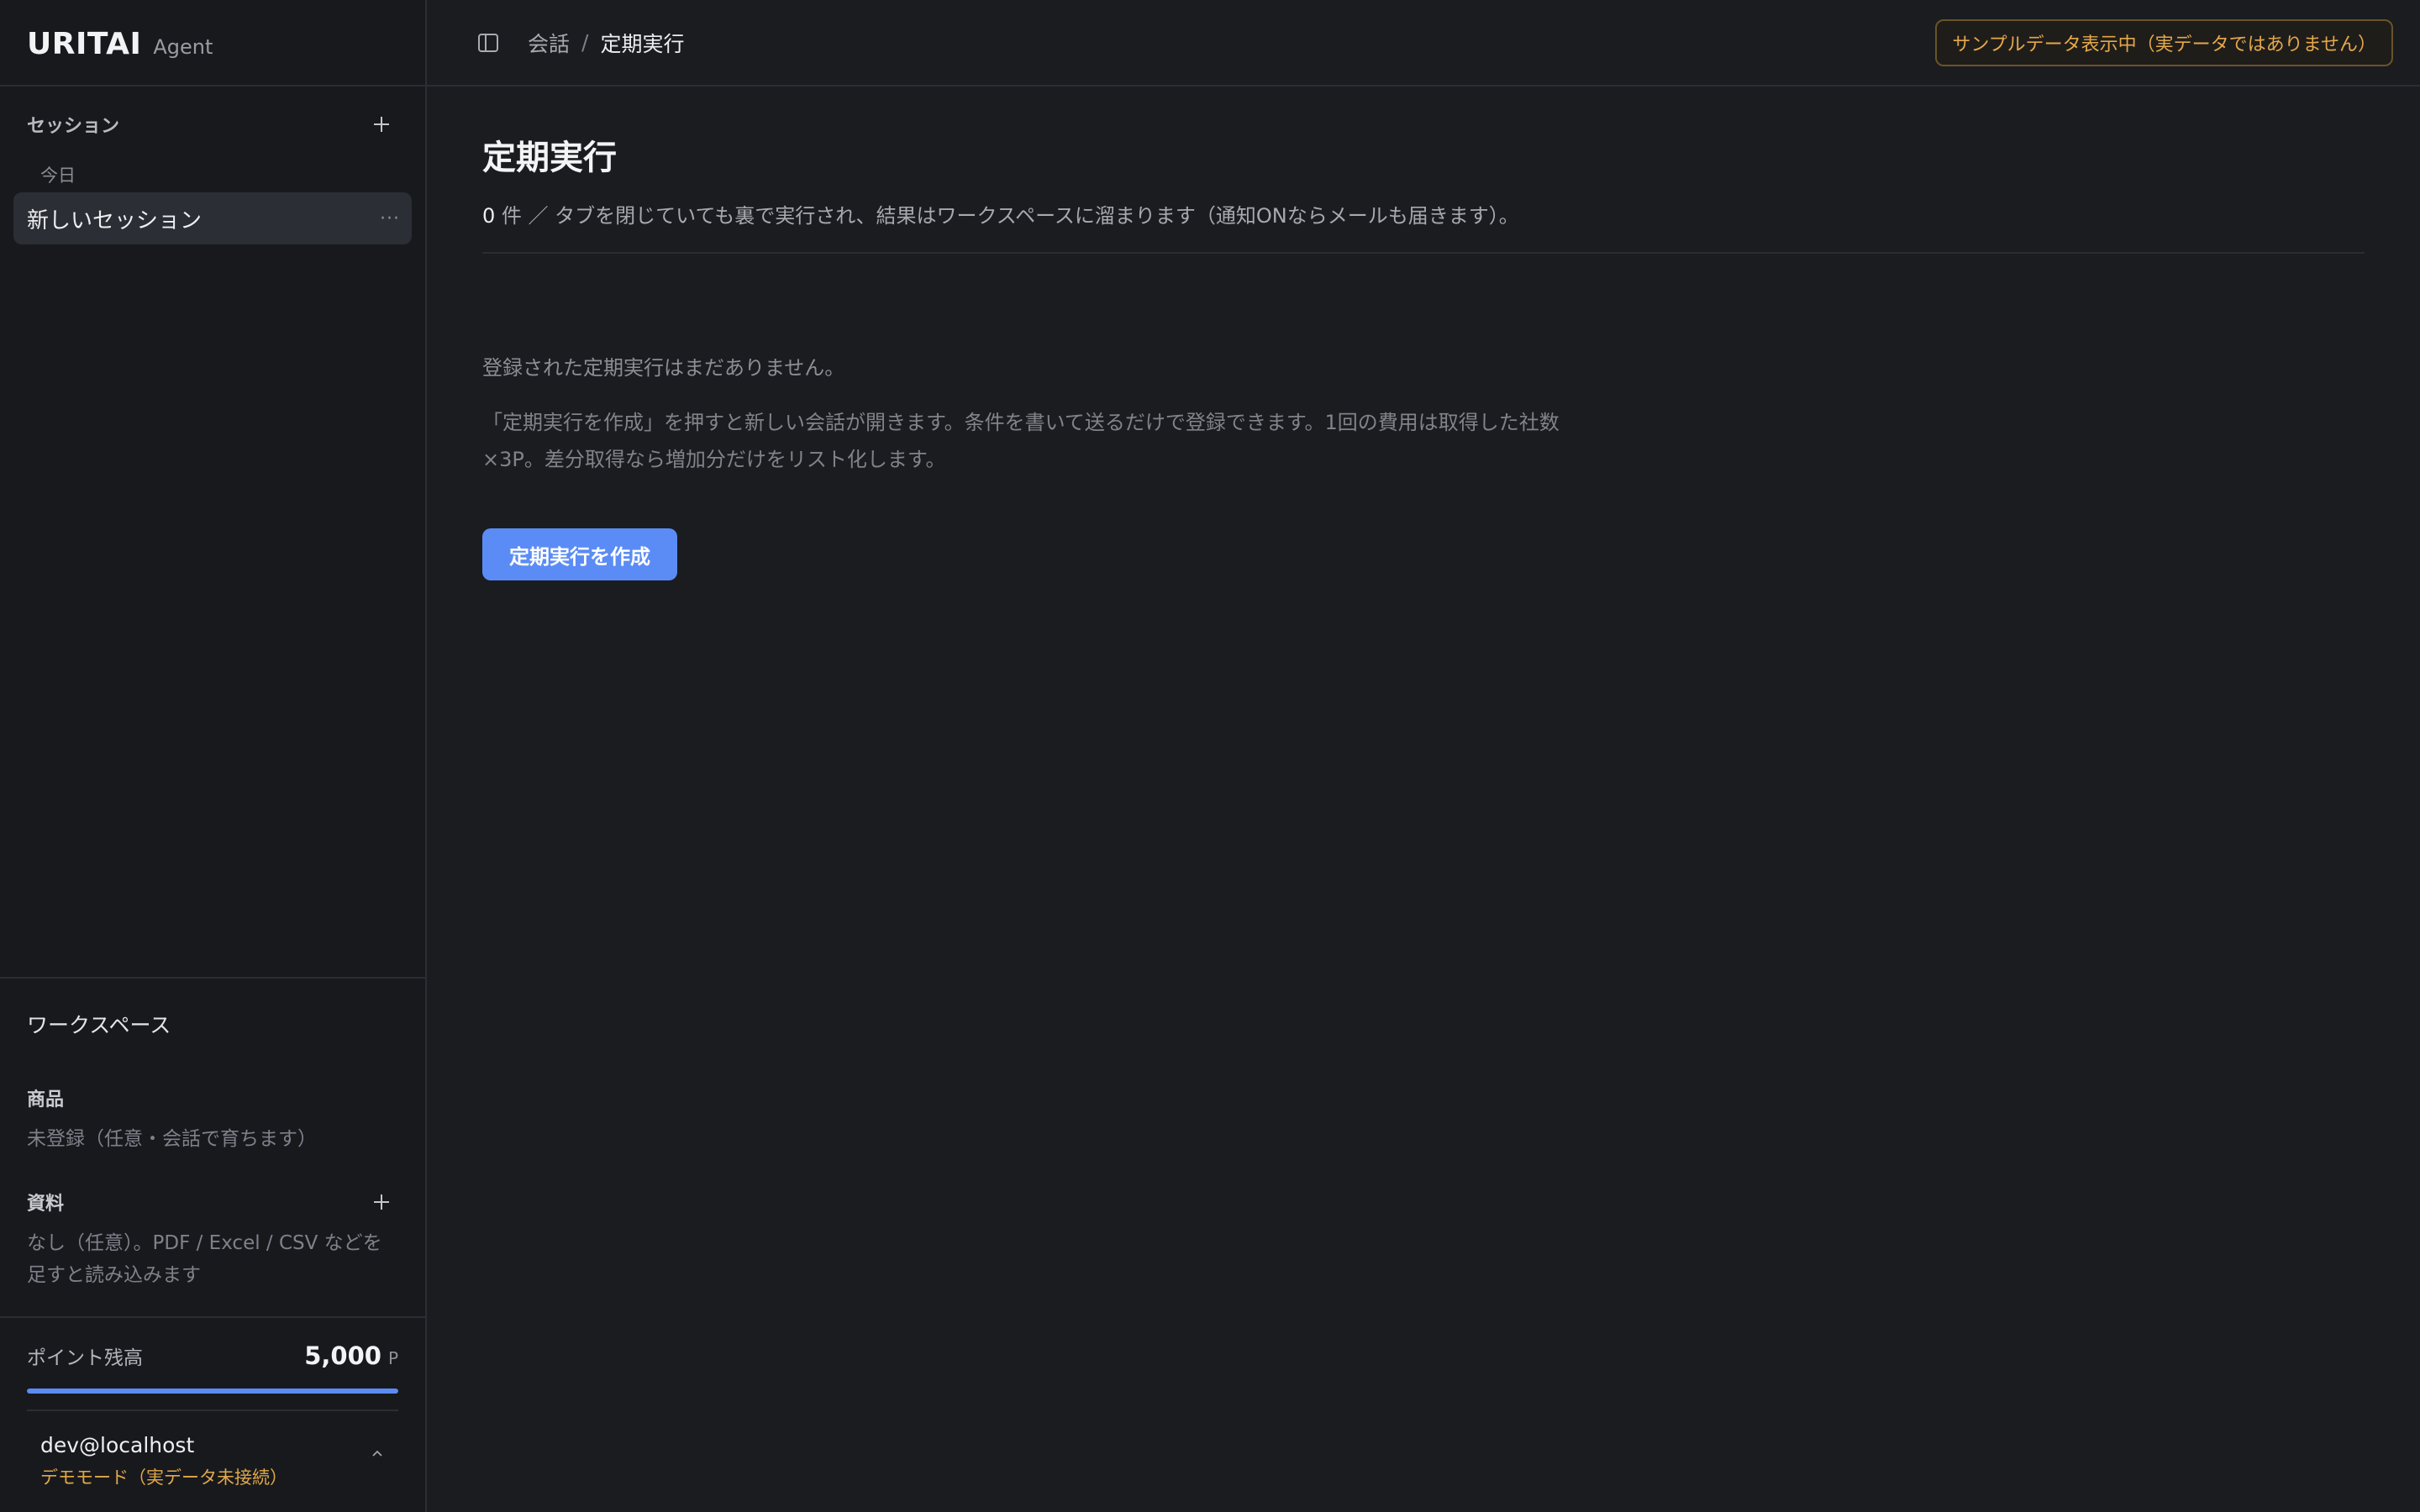  I want to click on brand-name: URITAI, so click(84, 44).